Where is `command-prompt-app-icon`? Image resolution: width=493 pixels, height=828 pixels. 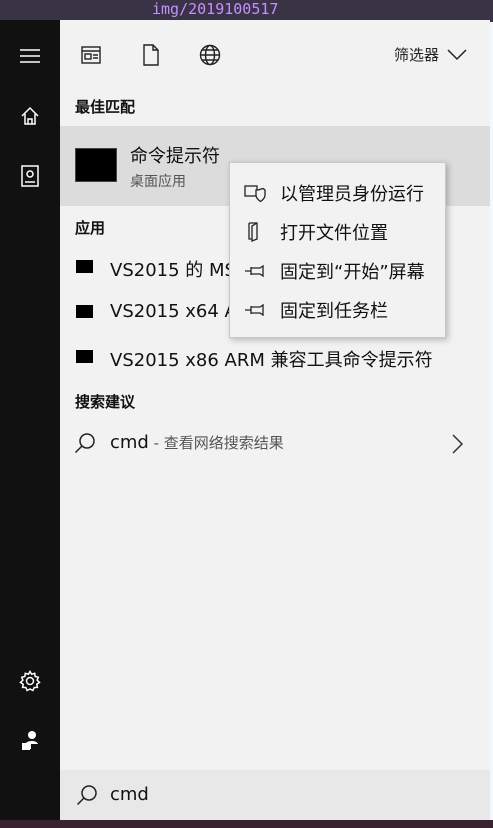
command-prompt-app-icon is located at coordinates (96, 165).